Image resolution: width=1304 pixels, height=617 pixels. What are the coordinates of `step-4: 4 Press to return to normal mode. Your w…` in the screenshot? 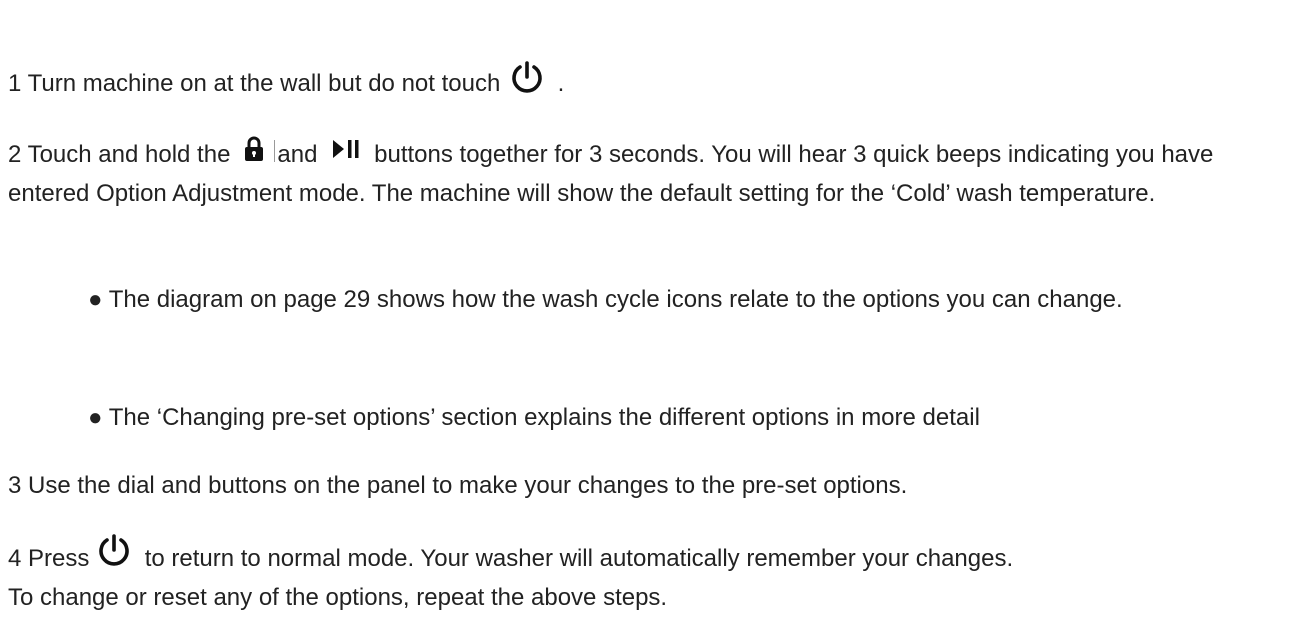 It's located at (510, 554).